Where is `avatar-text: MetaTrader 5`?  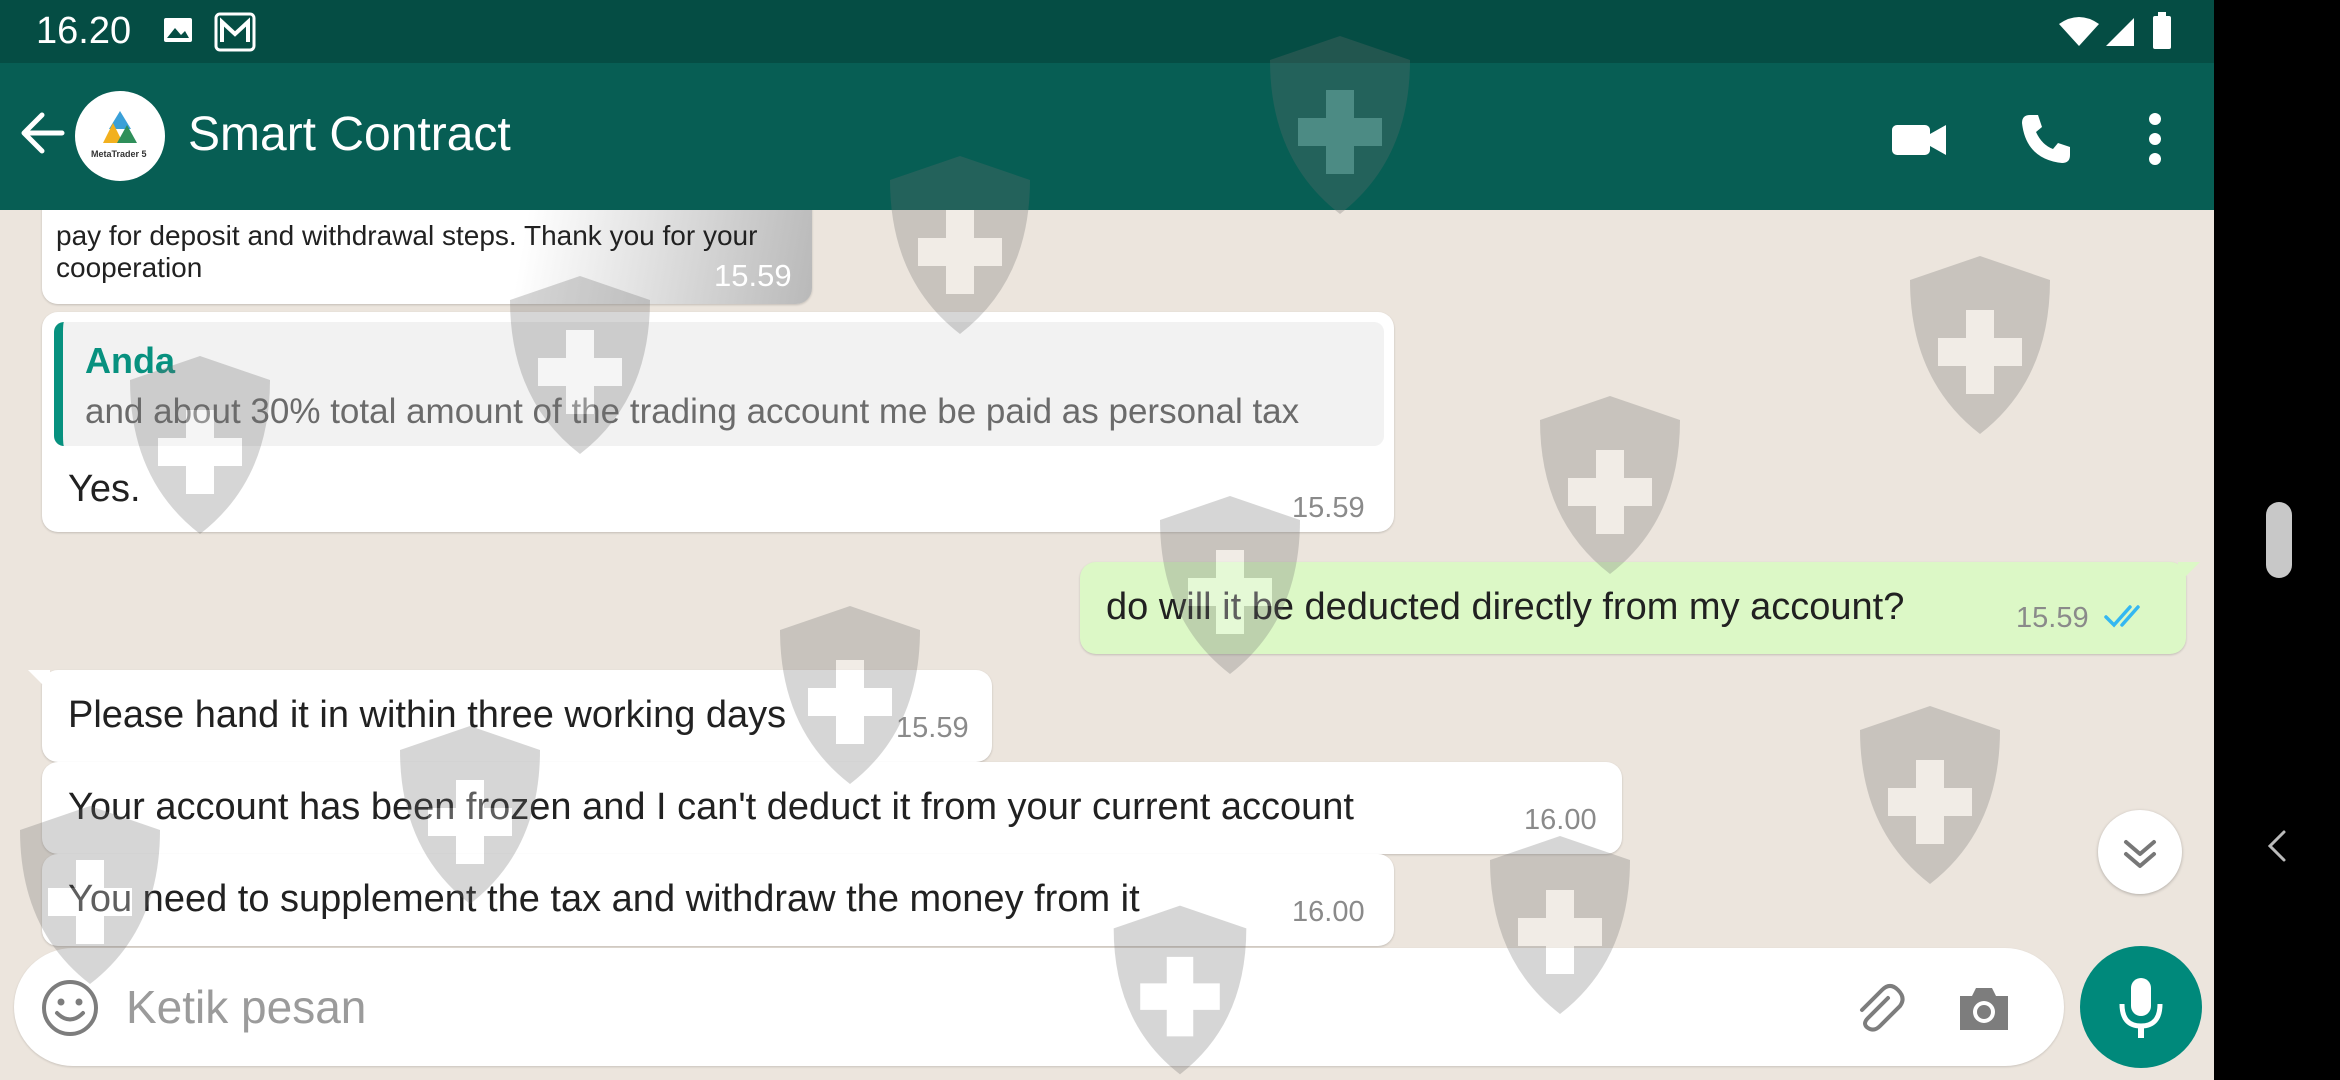
avatar-text: MetaTrader 5 is located at coordinates (119, 154).